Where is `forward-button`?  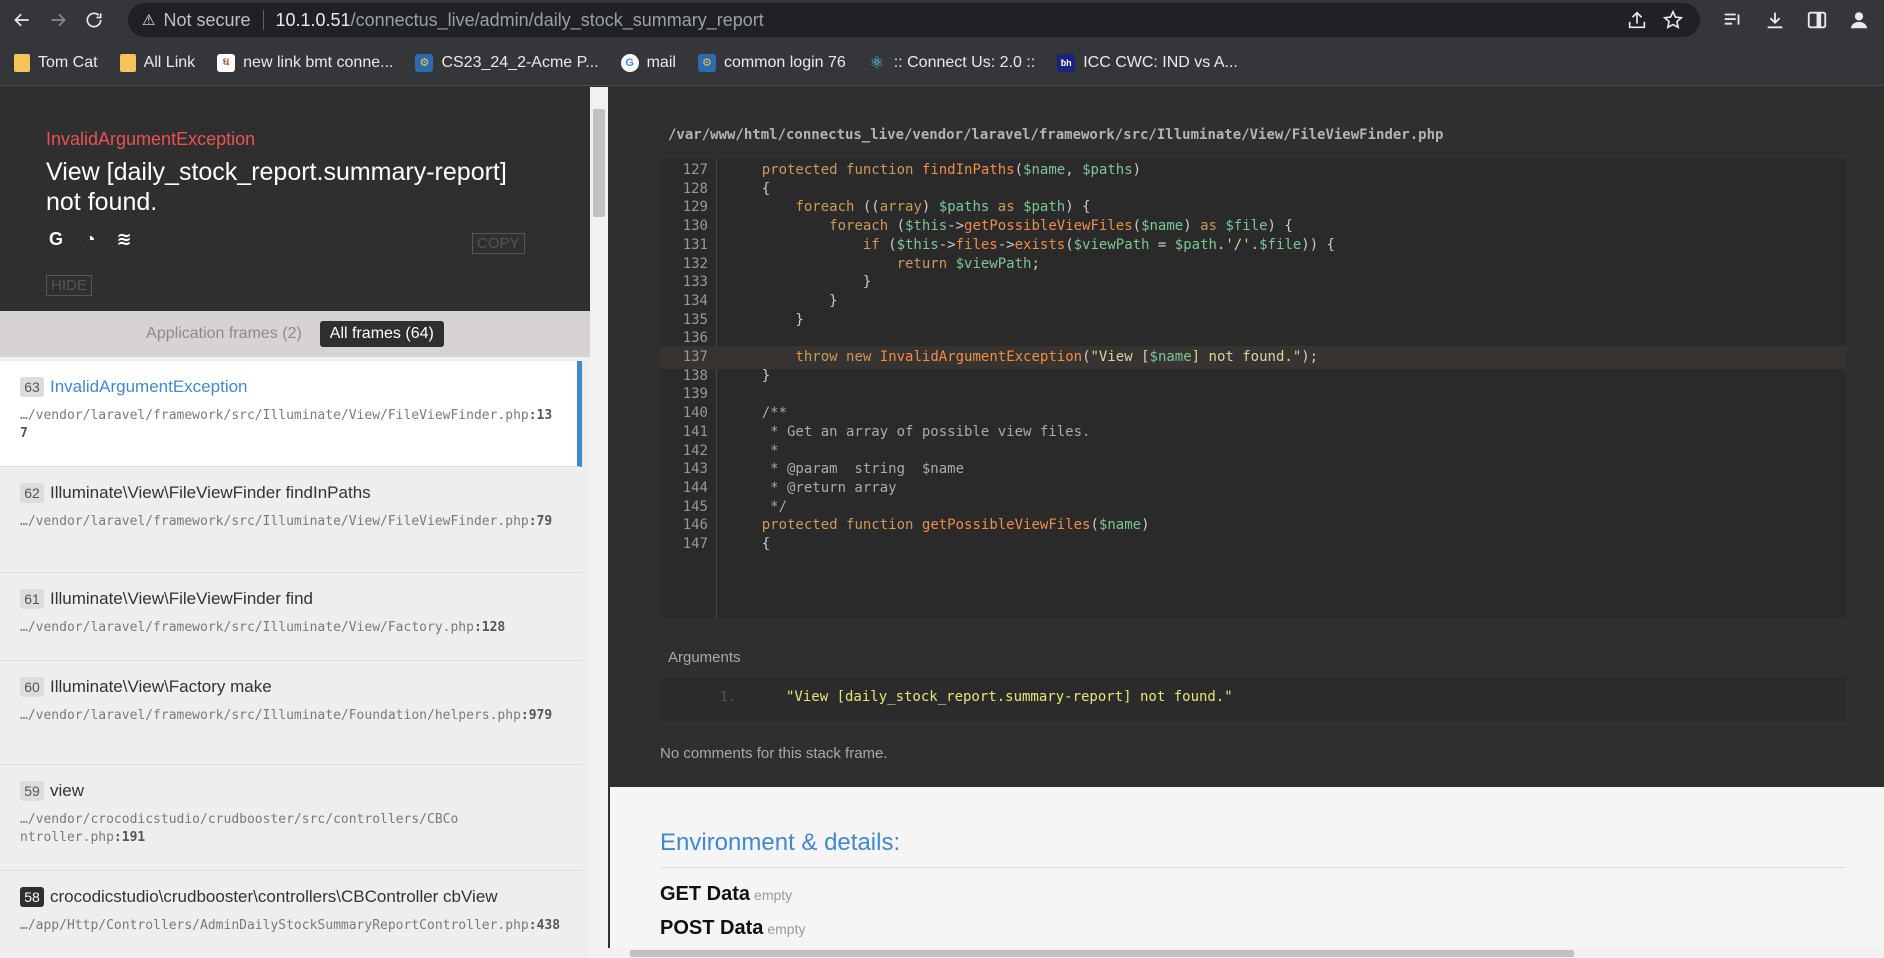
forward-button is located at coordinates (58, 20).